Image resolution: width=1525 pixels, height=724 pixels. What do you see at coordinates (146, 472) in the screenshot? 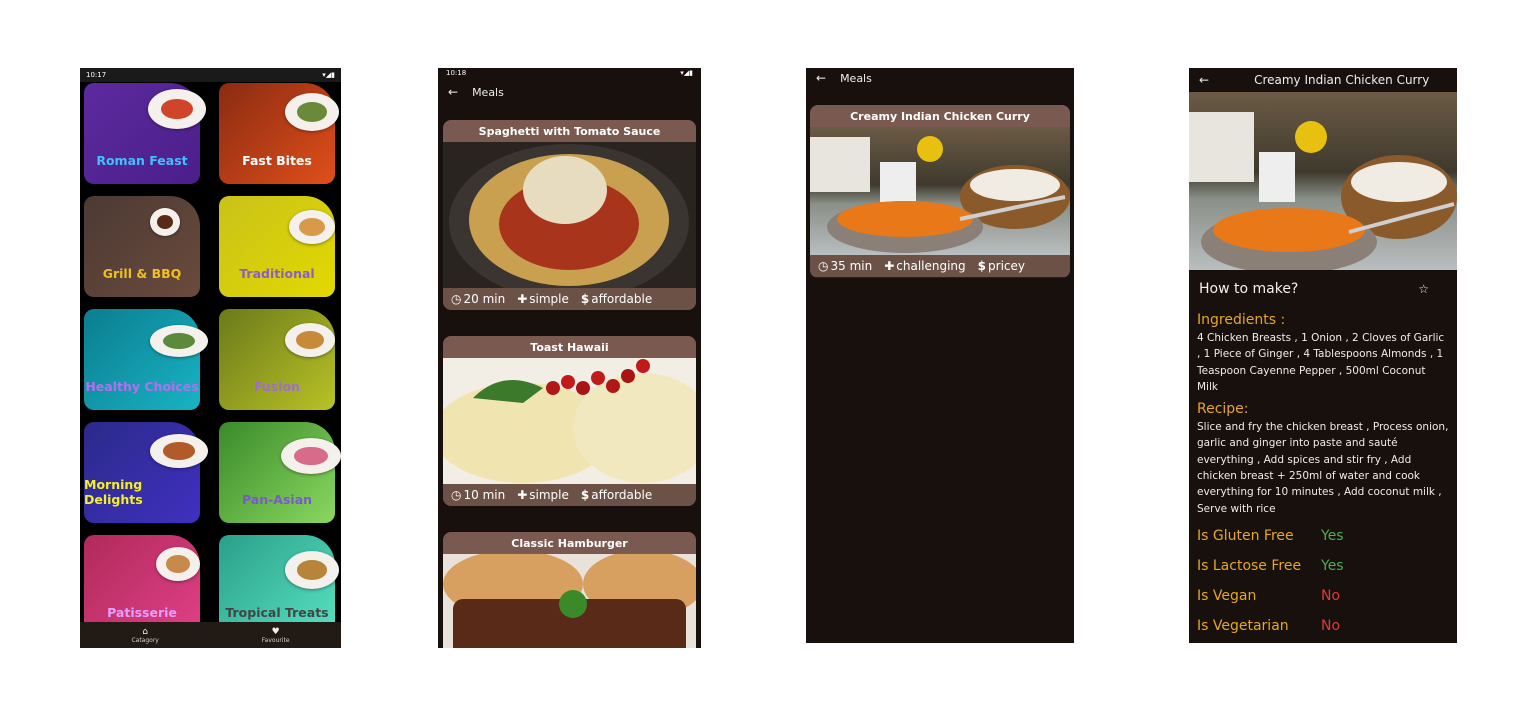
I see `category-tile: Morning Delights` at bounding box center [146, 472].